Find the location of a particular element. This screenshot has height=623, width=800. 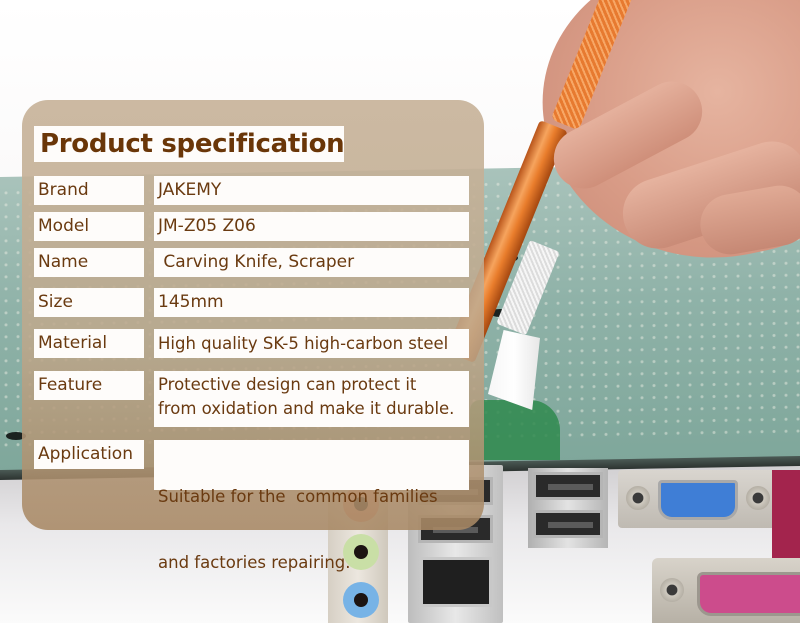

spec-value-model: JM-Z05 Z06 is located at coordinates (311, 226).